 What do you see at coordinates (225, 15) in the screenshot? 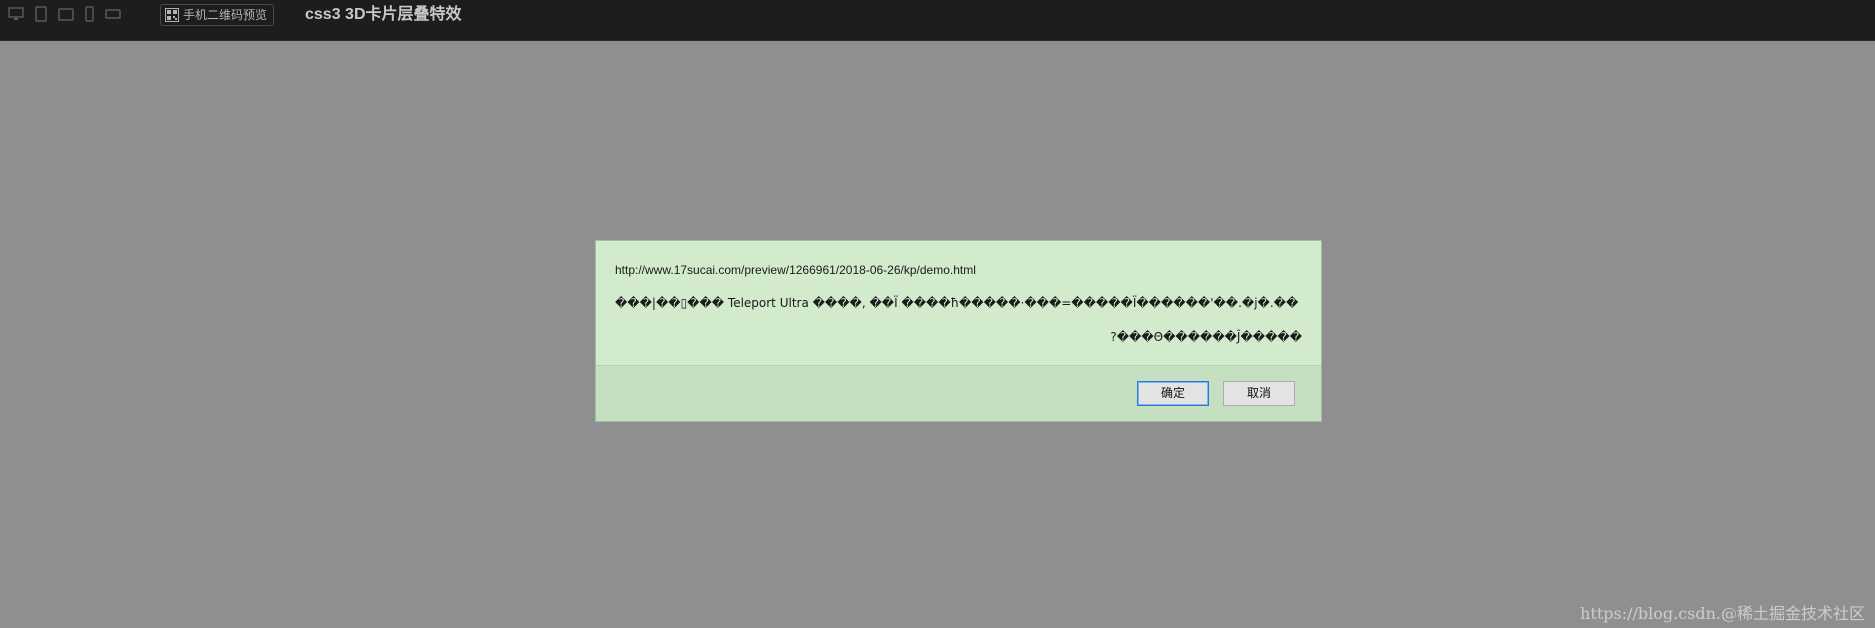
I see `qr-preview-label: 手机二维码预览` at bounding box center [225, 15].